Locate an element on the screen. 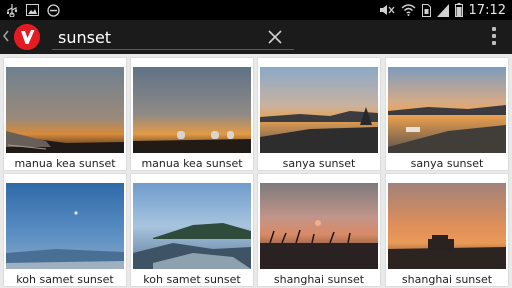 This screenshot has width=512, height=288. overflow-menu-icon is located at coordinates (494, 38).